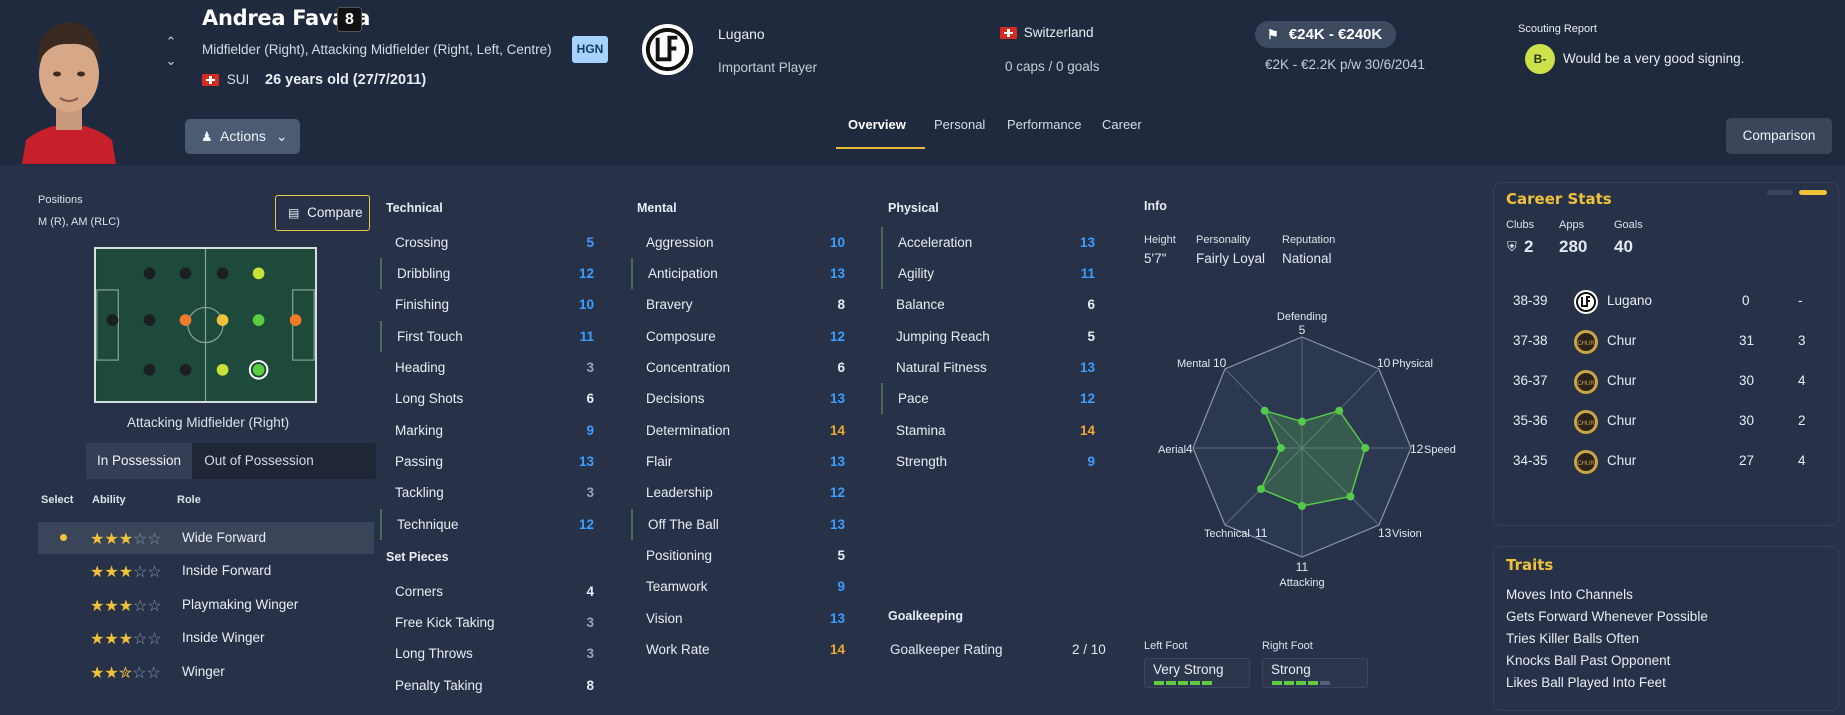 The width and height of the screenshot is (1845, 715). I want to click on attribute-row: Finishing 10, so click(491, 304).